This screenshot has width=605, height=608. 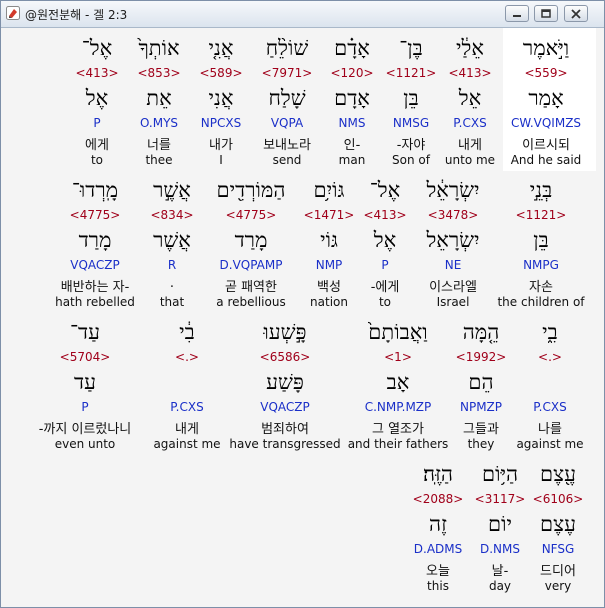 What do you see at coordinates (398, 382) in the screenshot?
I see `lemma: אָב` at bounding box center [398, 382].